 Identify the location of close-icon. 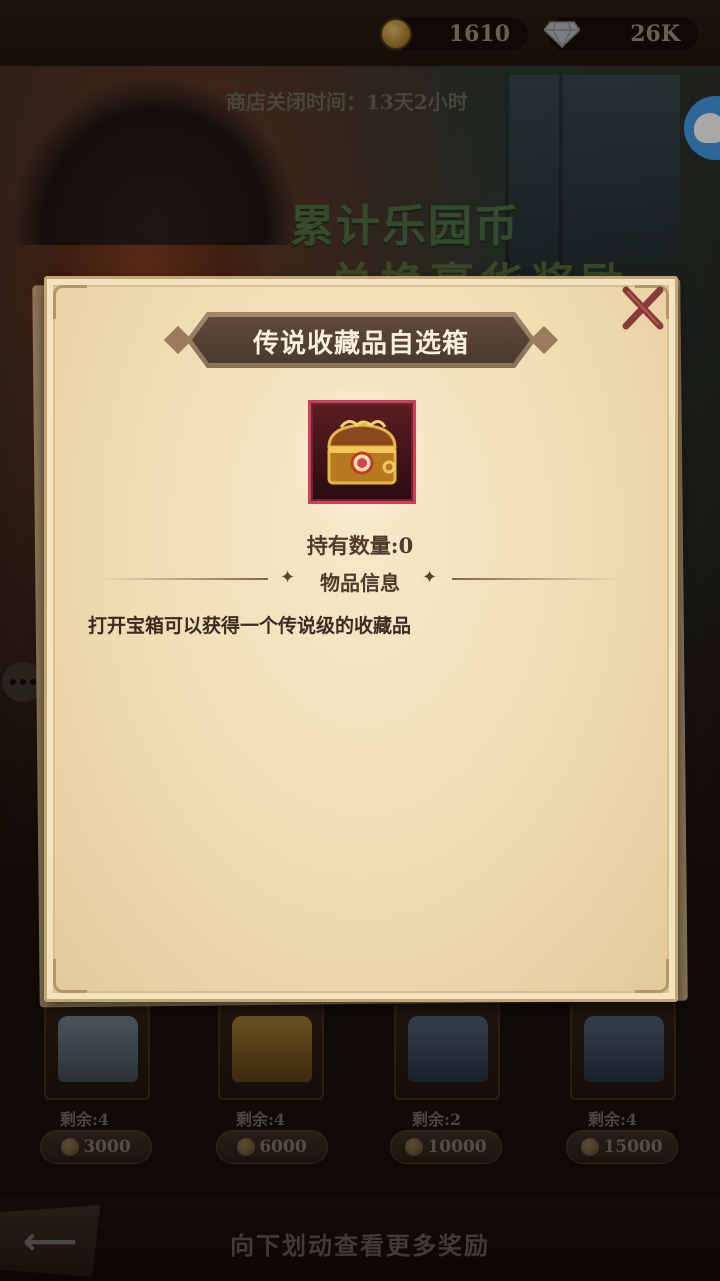
(643, 308).